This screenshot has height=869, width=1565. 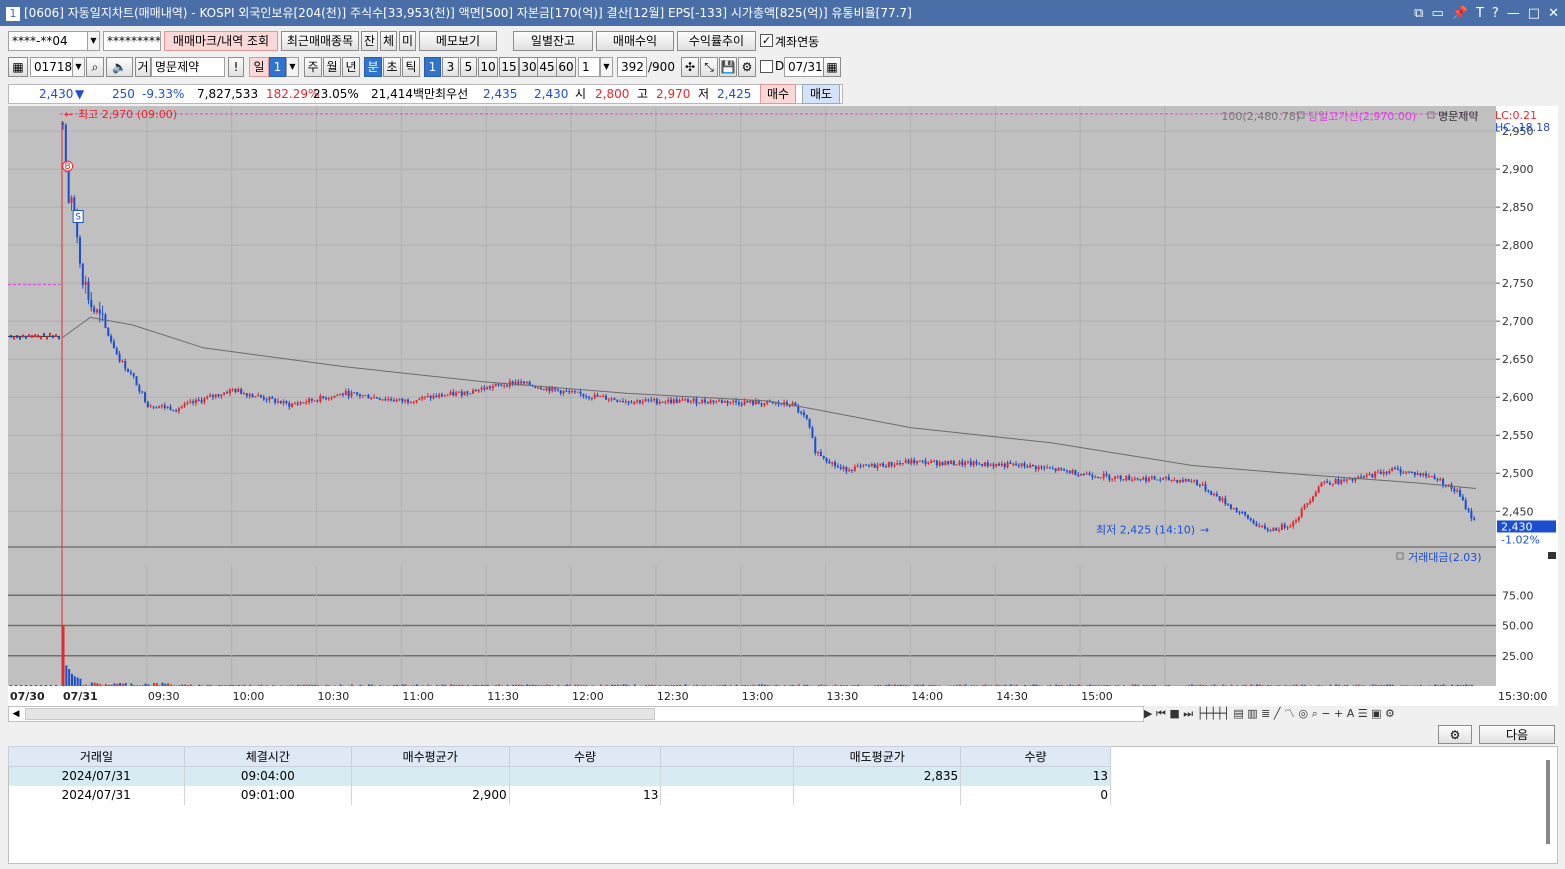 I want to click on warning-icon: !, so click(x=236, y=67).